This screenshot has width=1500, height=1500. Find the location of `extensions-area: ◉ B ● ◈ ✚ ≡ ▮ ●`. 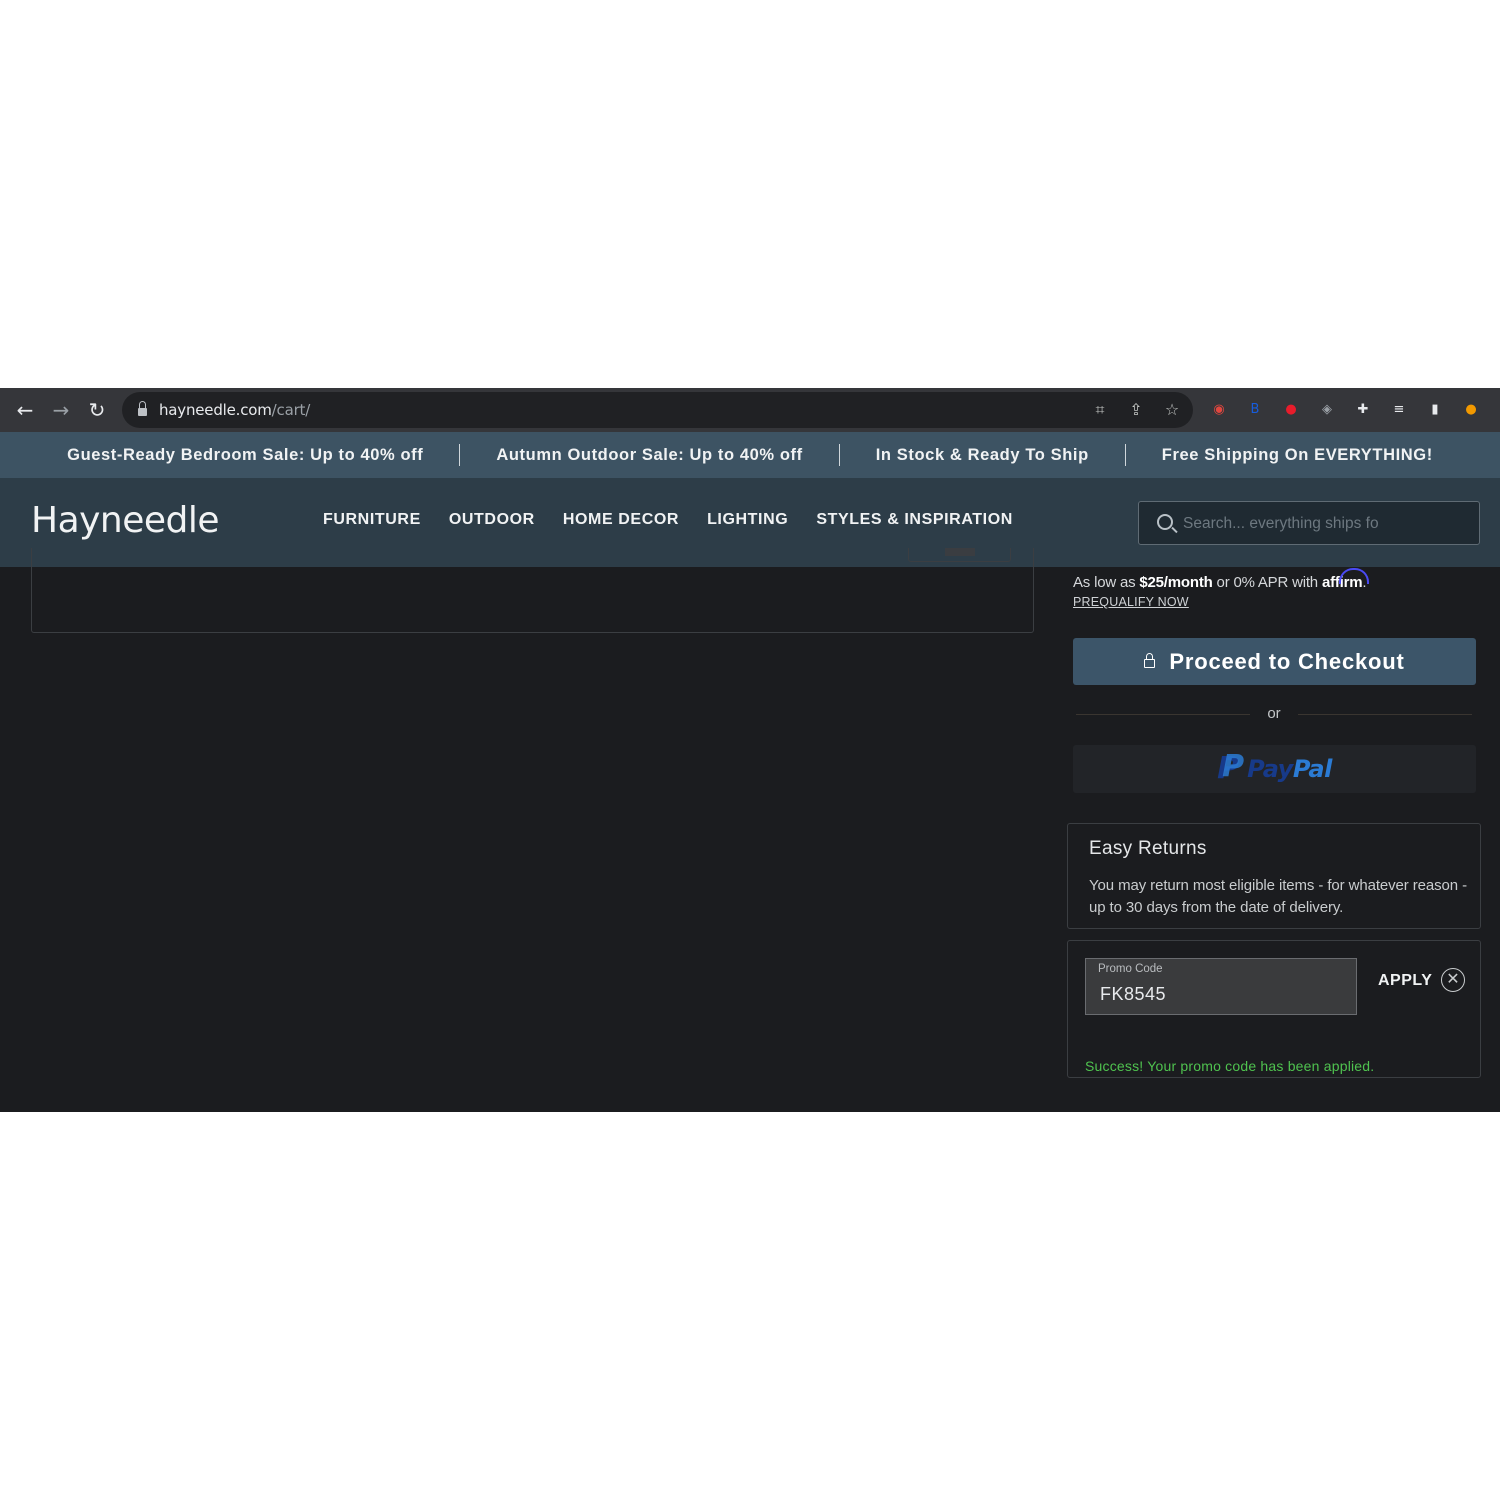

extensions-area: ◉ B ● ◈ ✚ ≡ ▮ ● is located at coordinates (1345, 410).